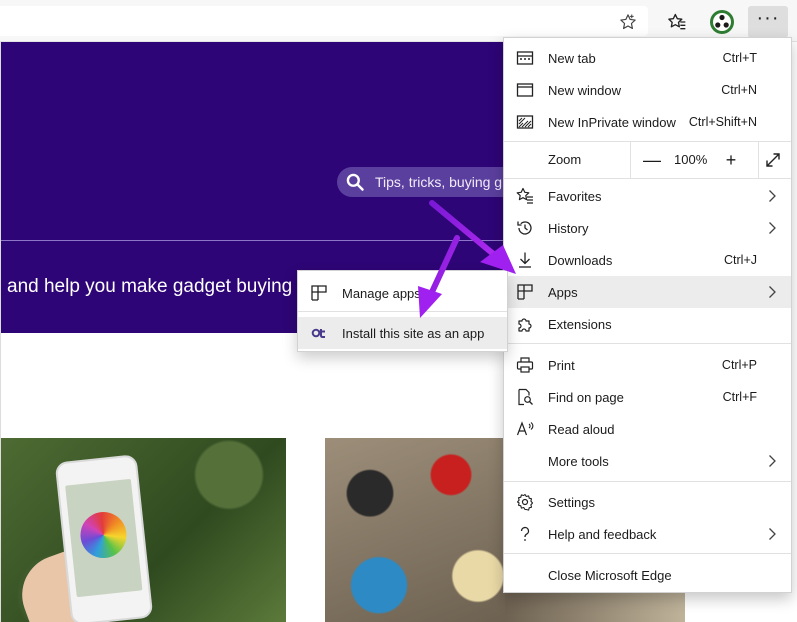  I want to click on submenu-separator, so click(402, 311).